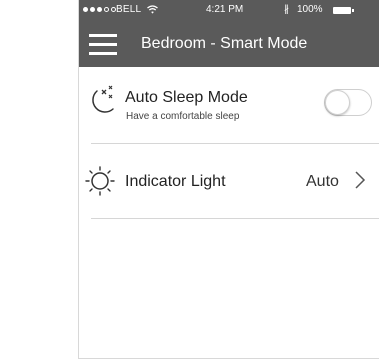  What do you see at coordinates (322, 181) in the screenshot?
I see `indicator-light-value: Auto` at bounding box center [322, 181].